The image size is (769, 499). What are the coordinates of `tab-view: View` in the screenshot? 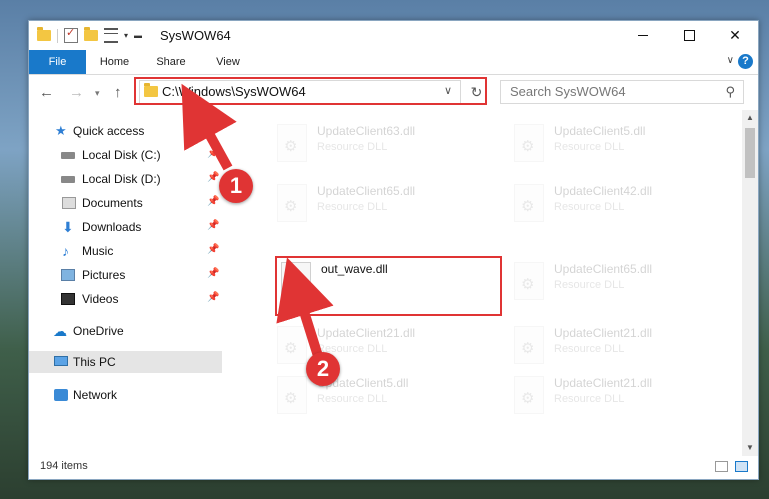 It's located at (228, 62).